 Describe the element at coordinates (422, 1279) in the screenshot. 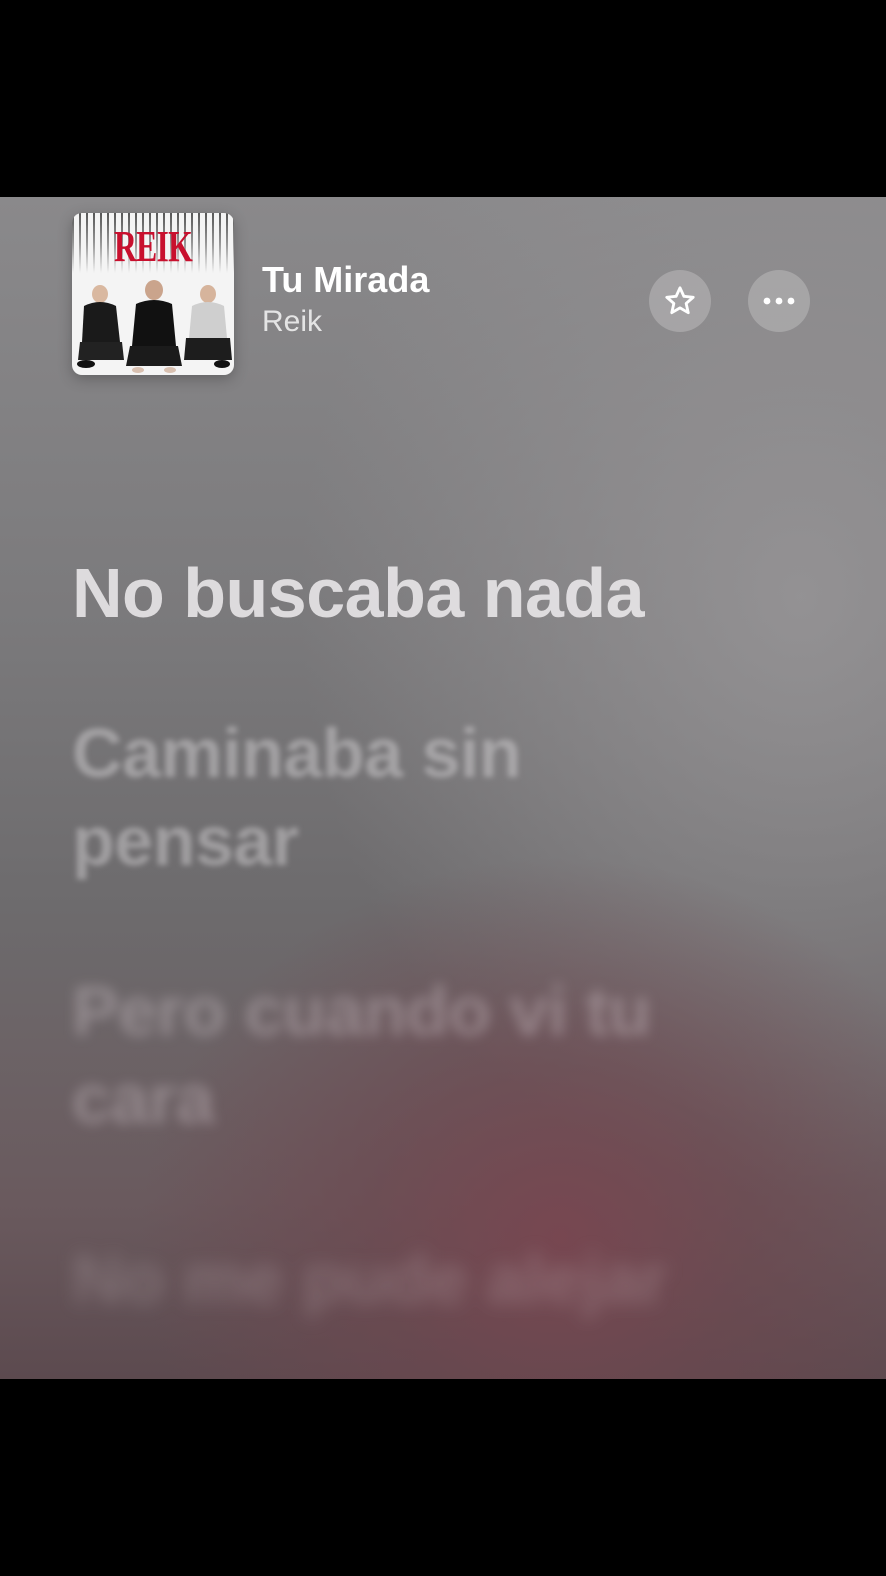

I see `lyric-line: No me pude alejar` at that location.